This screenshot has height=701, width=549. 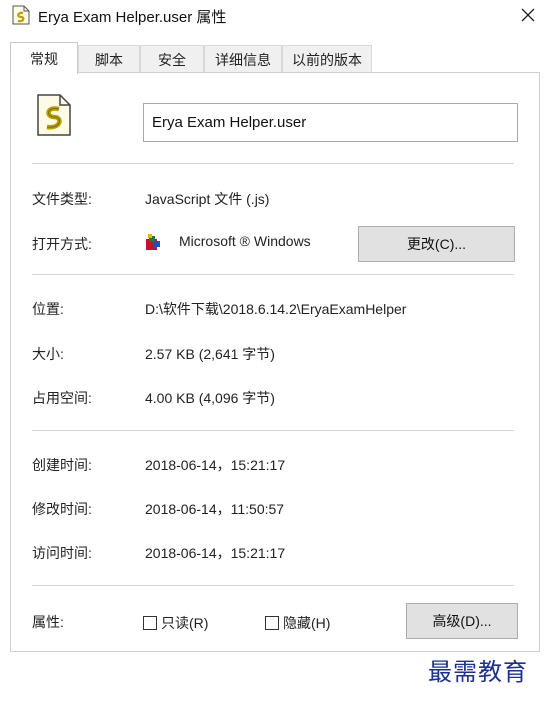 I want to click on watermark-text: 最需教育, so click(x=478, y=672).